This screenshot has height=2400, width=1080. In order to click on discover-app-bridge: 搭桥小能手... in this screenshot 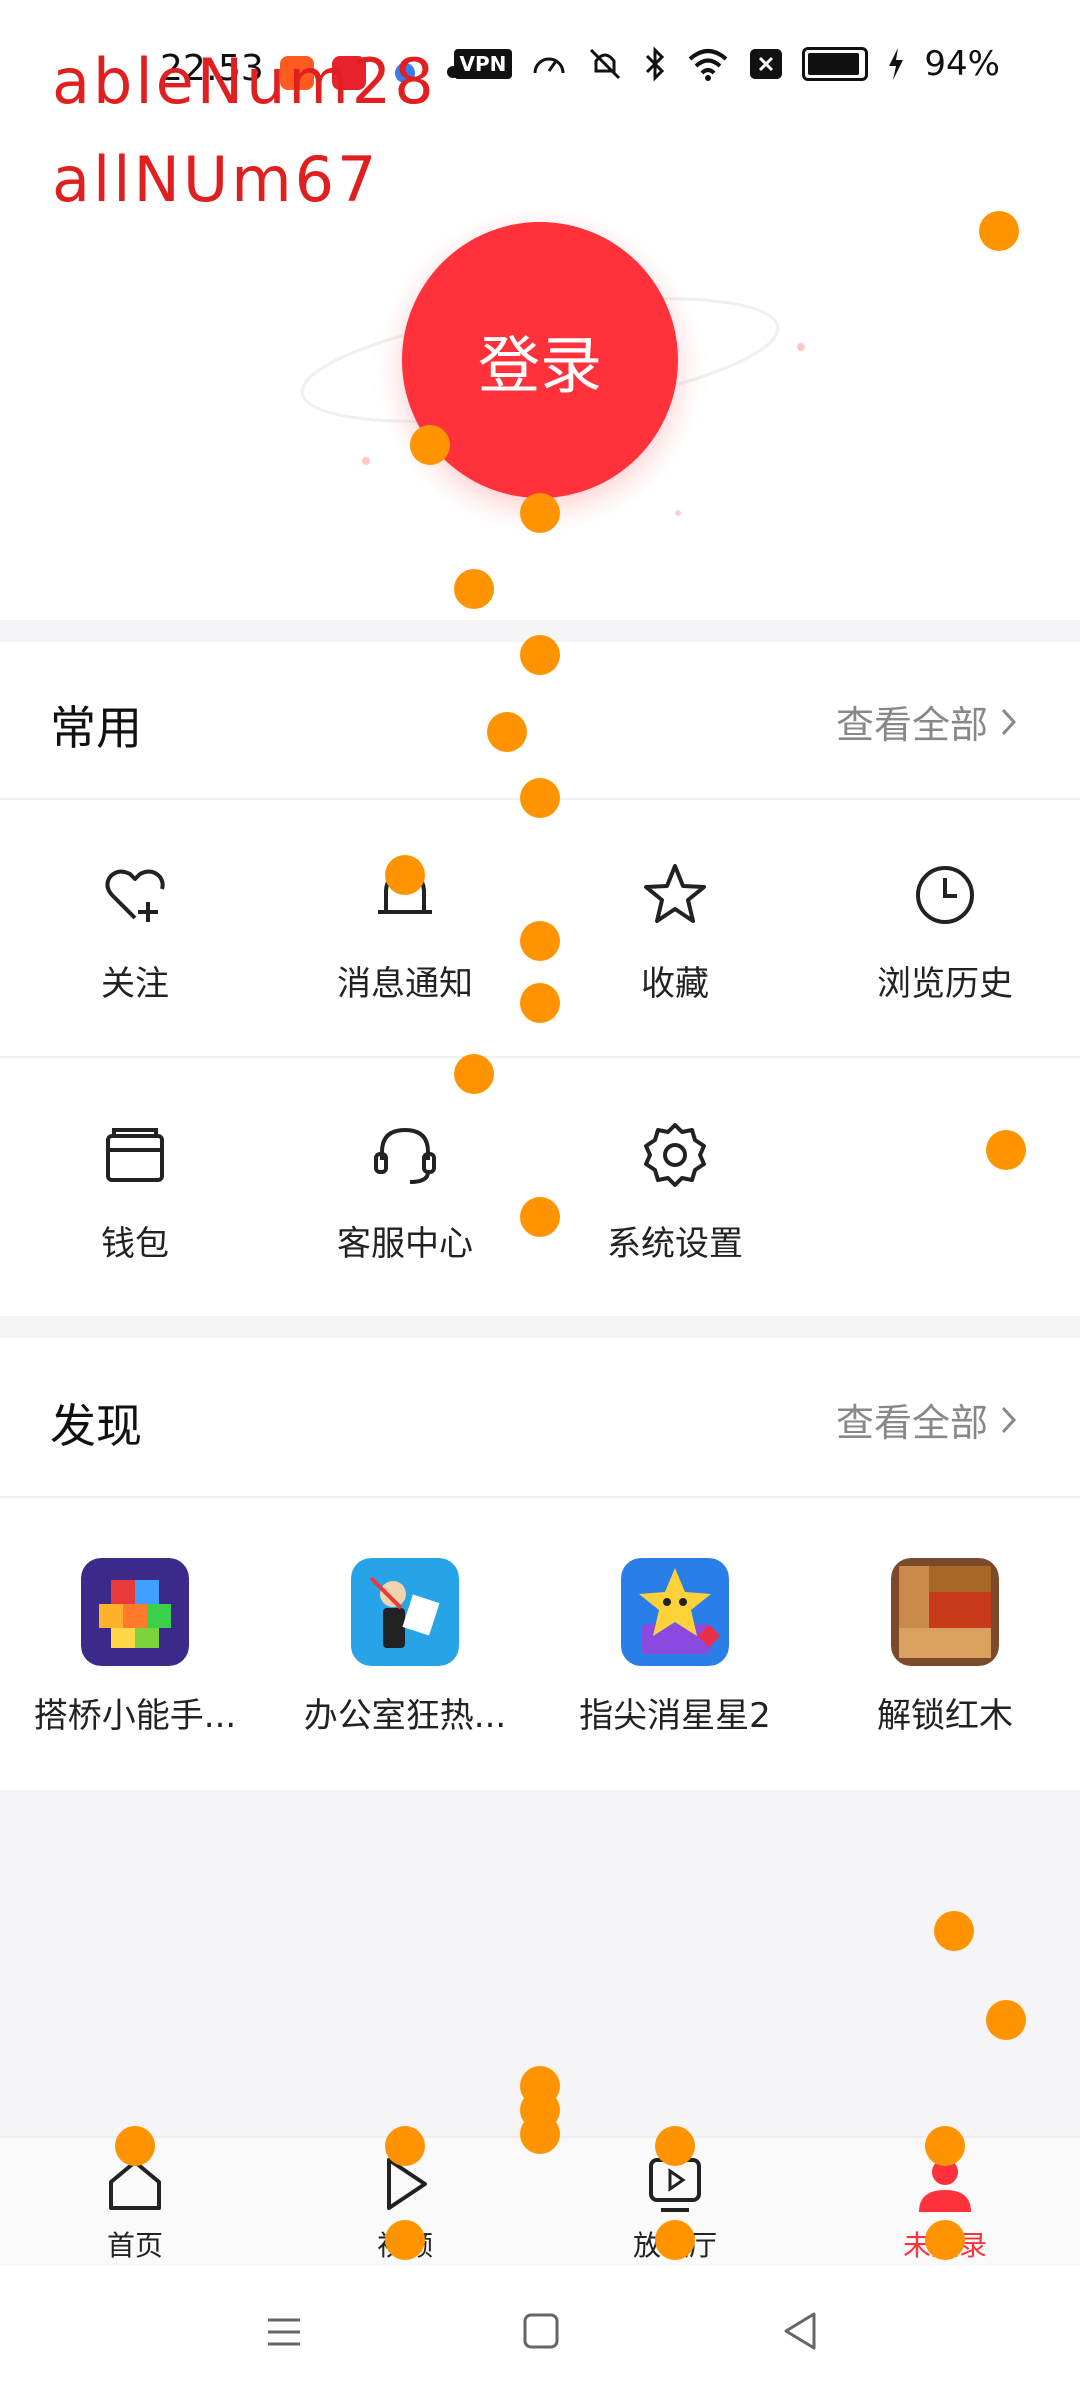, I will do `click(135, 1647)`.